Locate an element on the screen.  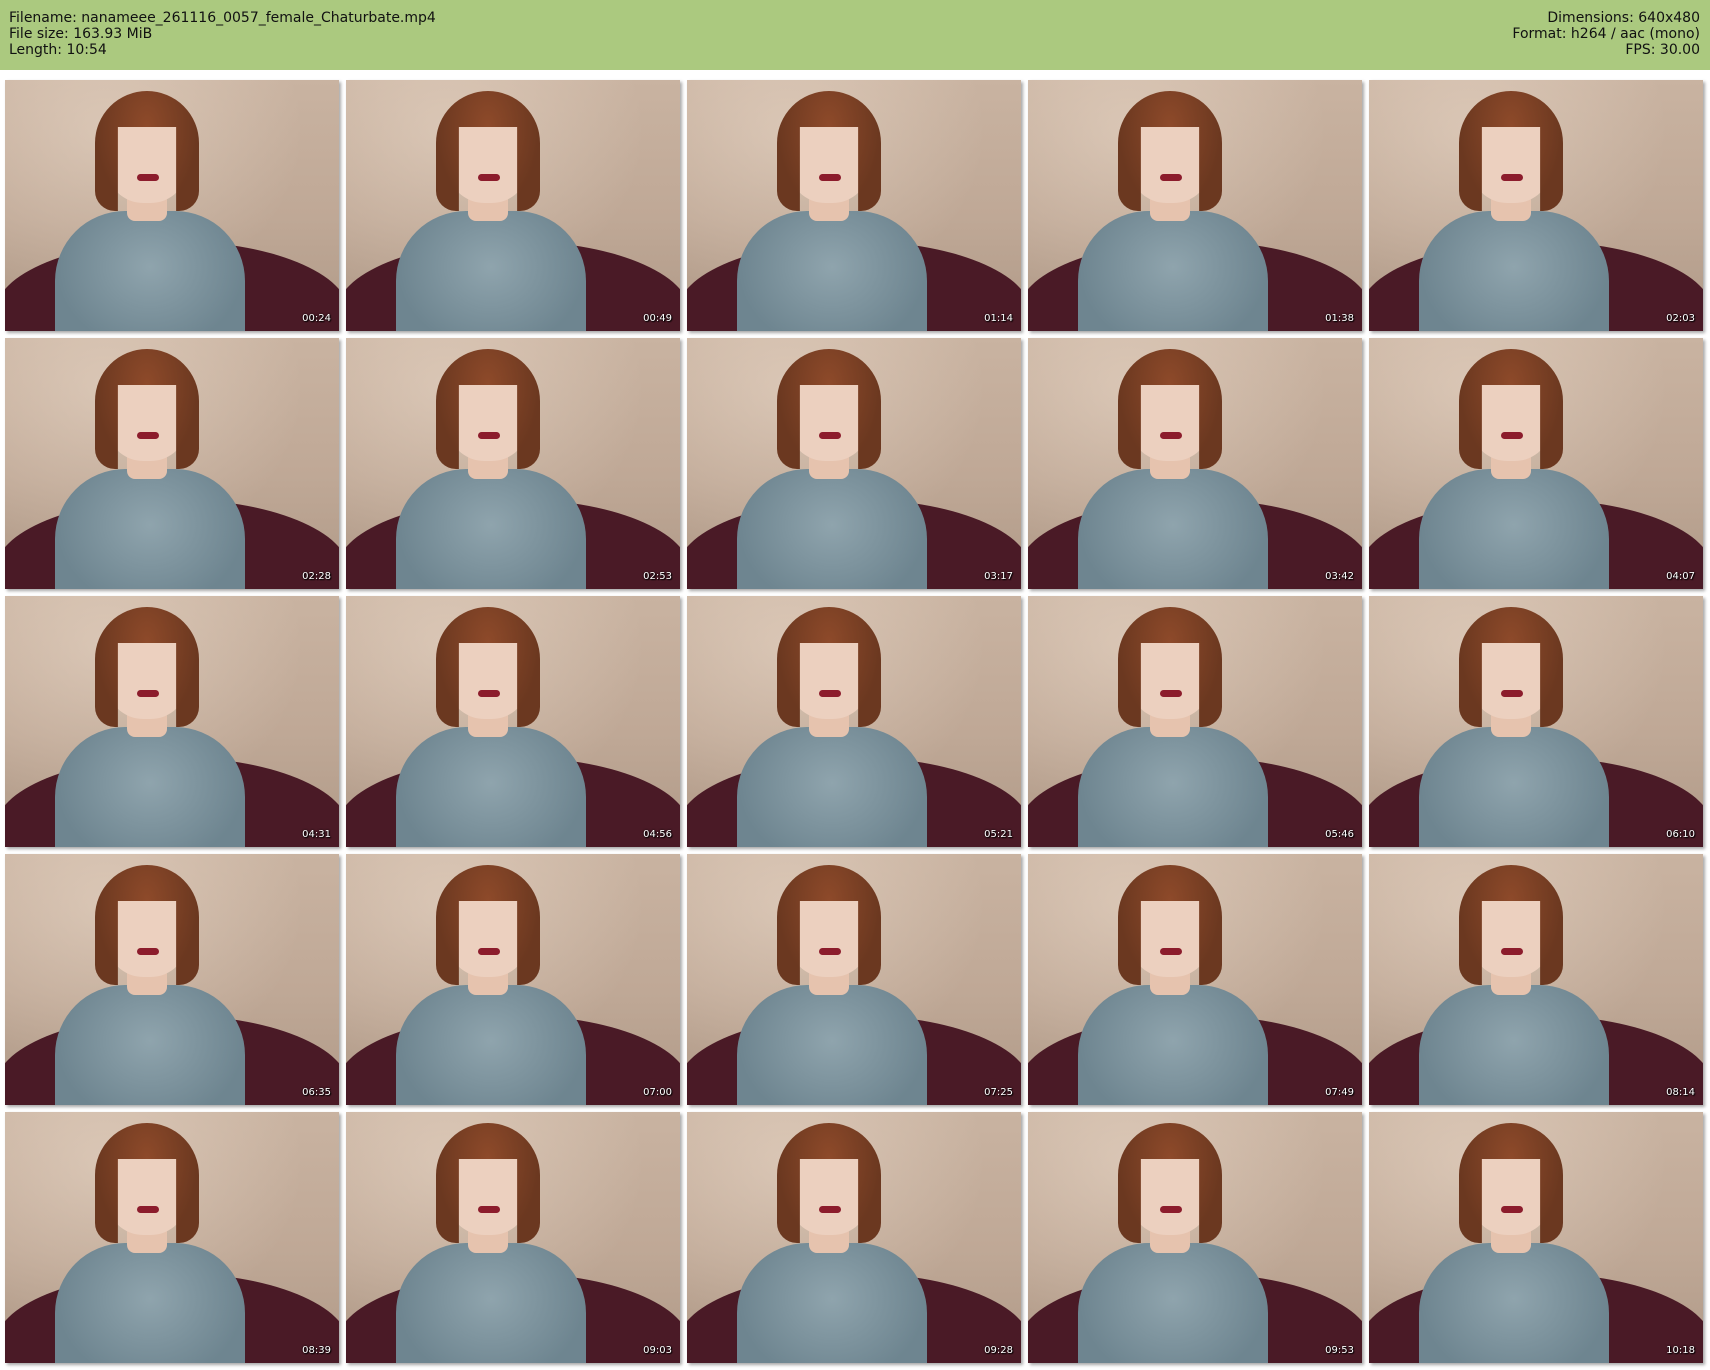
thumbnail-timestamp: 05:46 is located at coordinates (1339, 834).